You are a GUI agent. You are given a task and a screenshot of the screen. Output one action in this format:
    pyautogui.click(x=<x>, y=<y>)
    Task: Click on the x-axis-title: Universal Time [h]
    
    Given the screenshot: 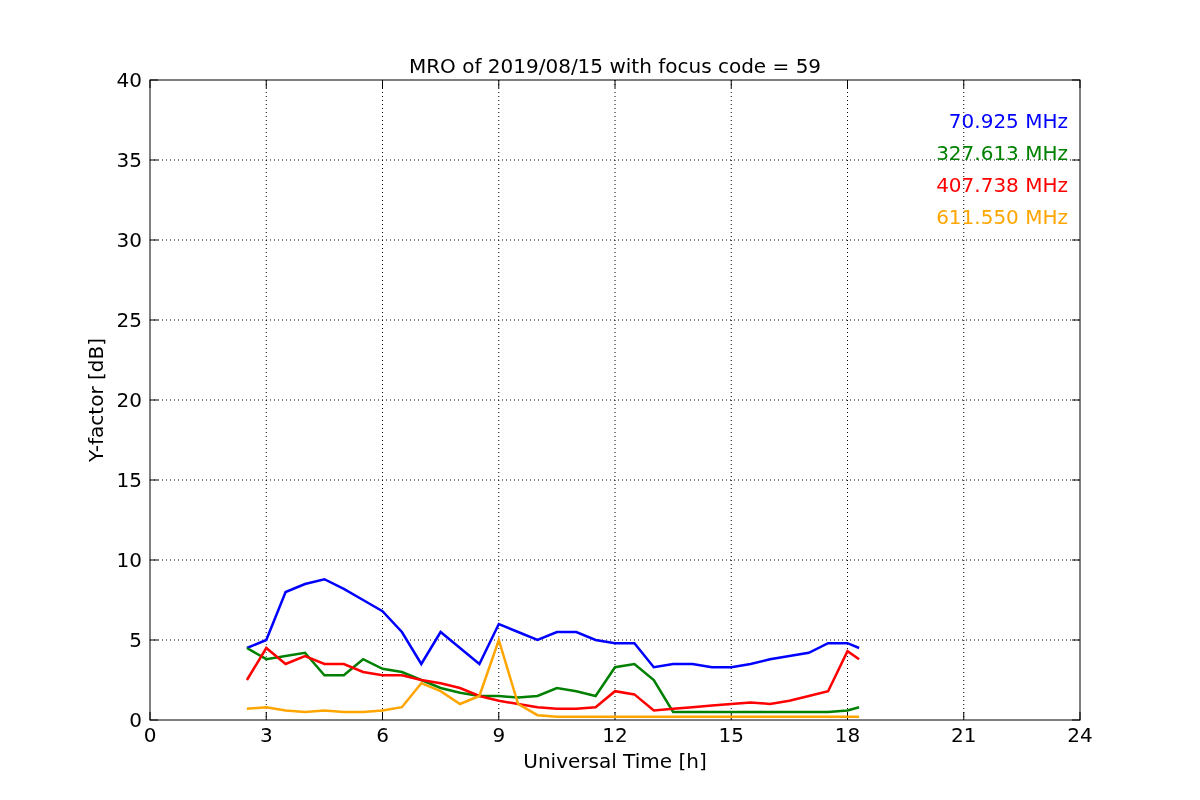 What is the action you would take?
    pyautogui.click(x=615, y=761)
    